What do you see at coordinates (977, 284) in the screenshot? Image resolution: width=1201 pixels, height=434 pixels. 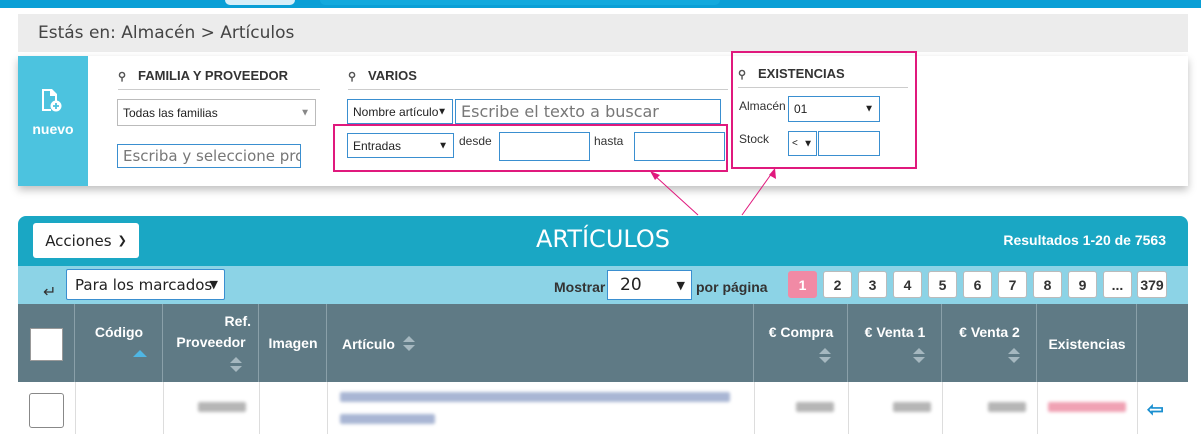 I see `page-button-6: 6` at bounding box center [977, 284].